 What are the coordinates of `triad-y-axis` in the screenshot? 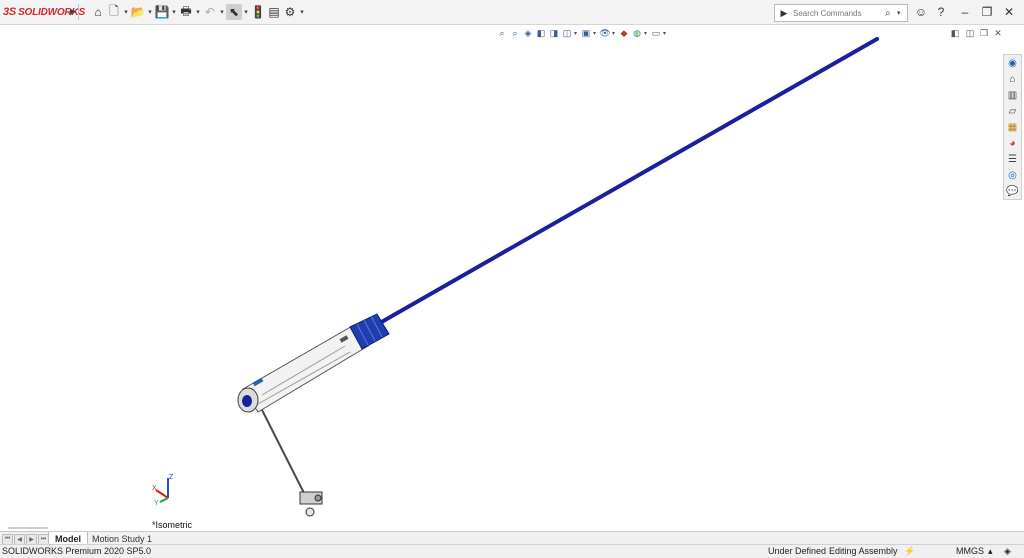 It's located at (164, 500).